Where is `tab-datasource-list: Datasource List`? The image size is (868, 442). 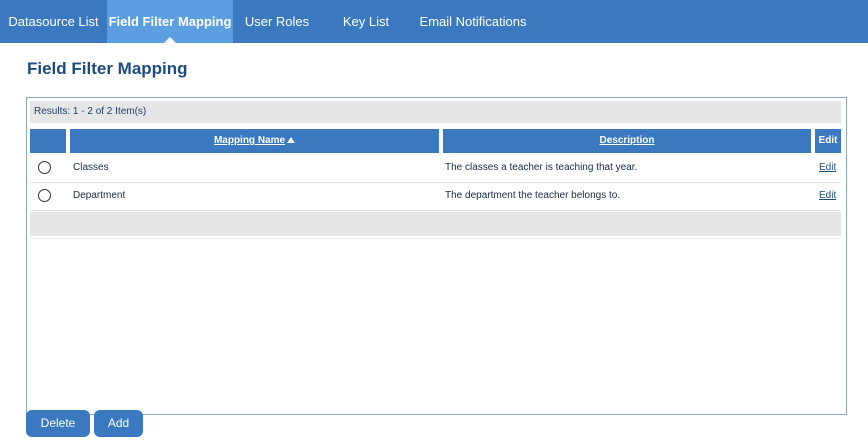
tab-datasource-list: Datasource List is located at coordinates (53, 21).